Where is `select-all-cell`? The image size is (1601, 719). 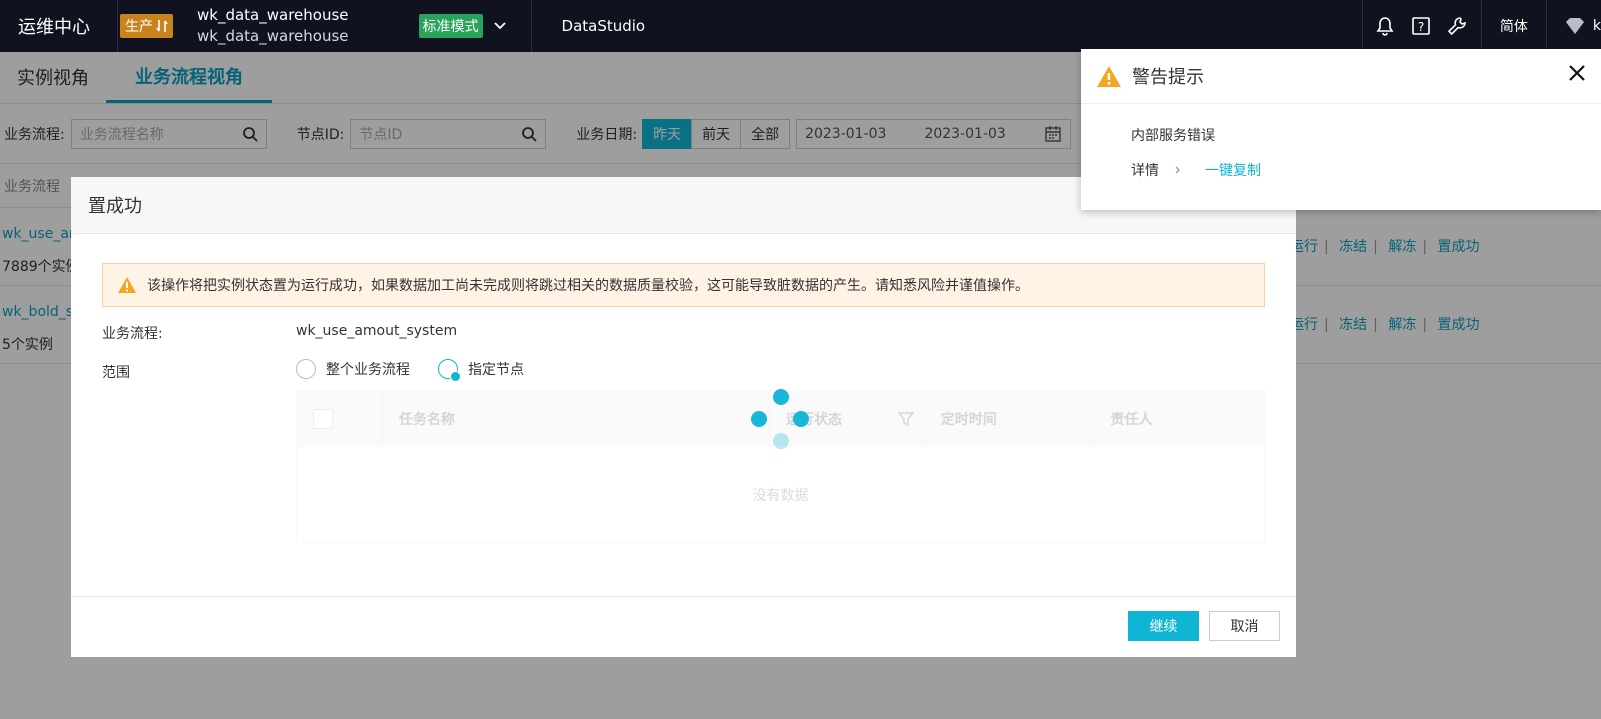 select-all-cell is located at coordinates (340, 419).